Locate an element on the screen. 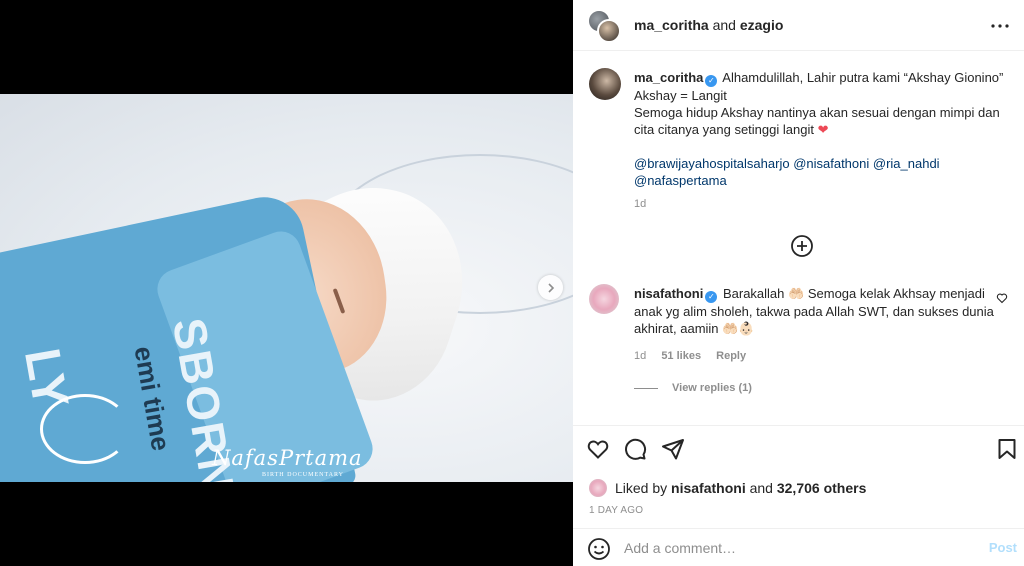  bookmark-icon is located at coordinates (1007, 449).